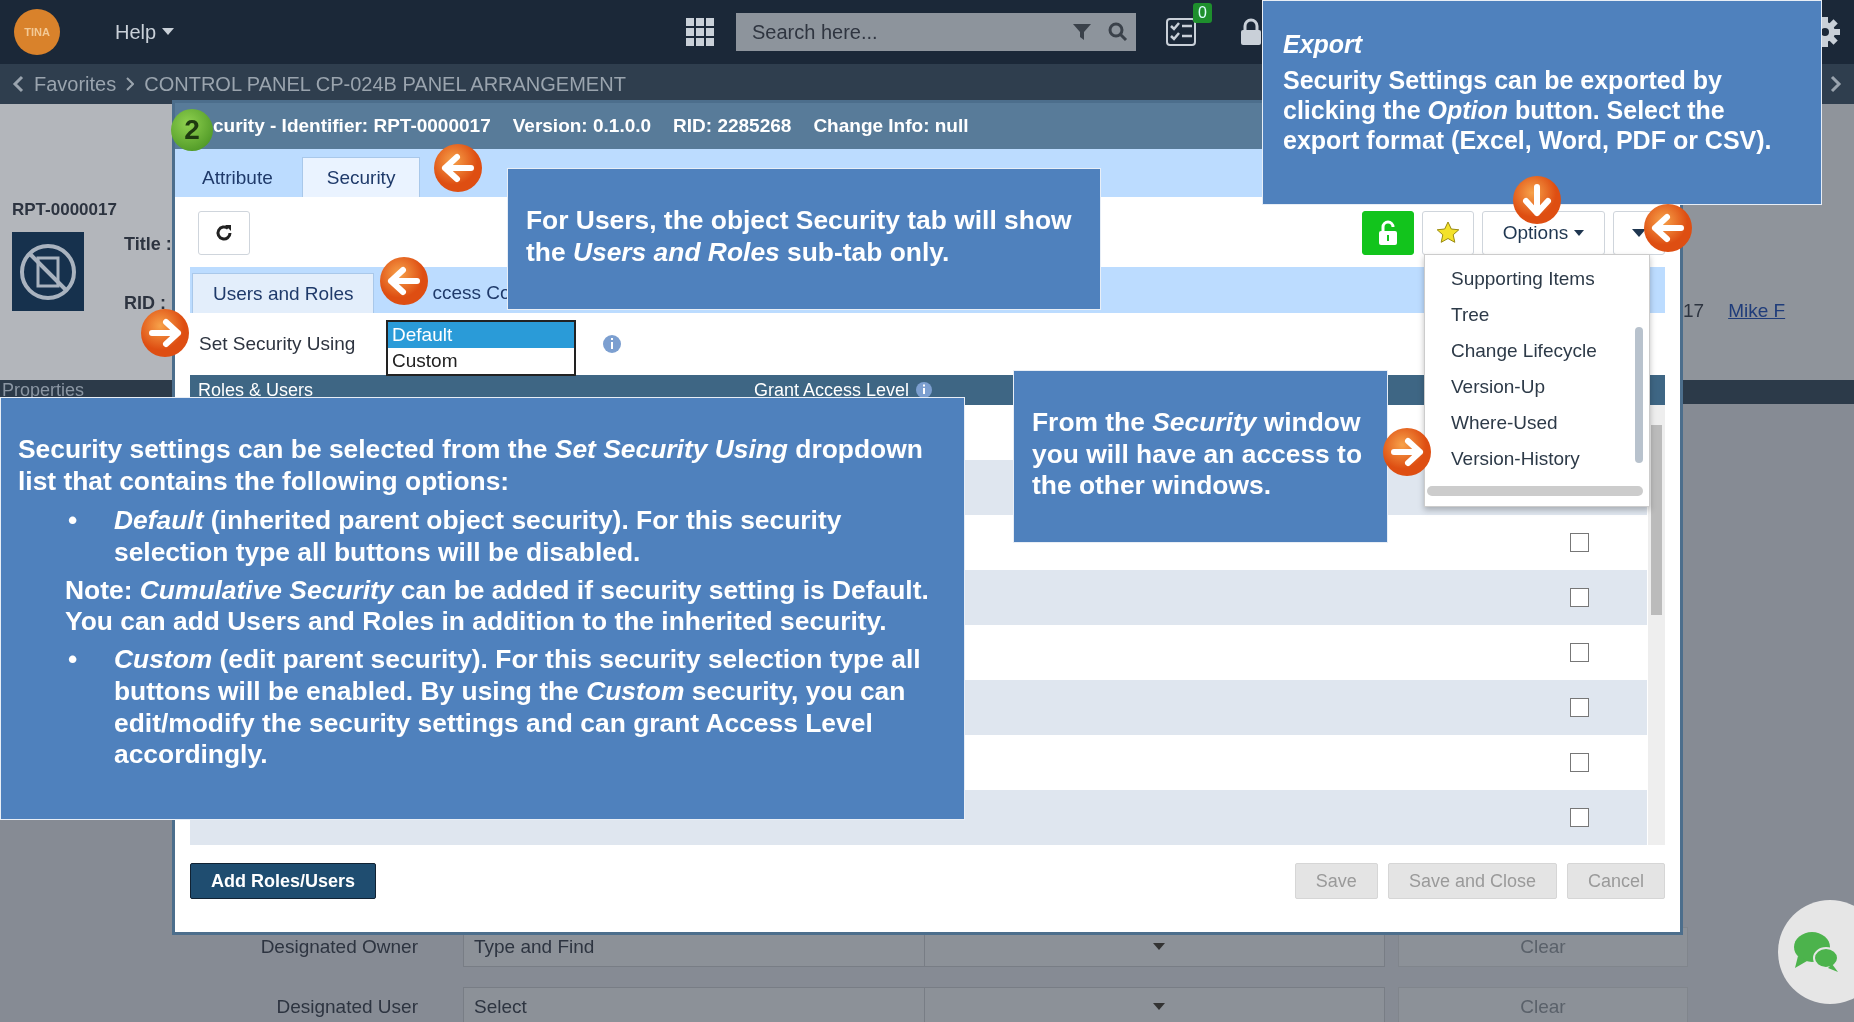 The image size is (1854, 1022). I want to click on chat-button, so click(1816, 952).